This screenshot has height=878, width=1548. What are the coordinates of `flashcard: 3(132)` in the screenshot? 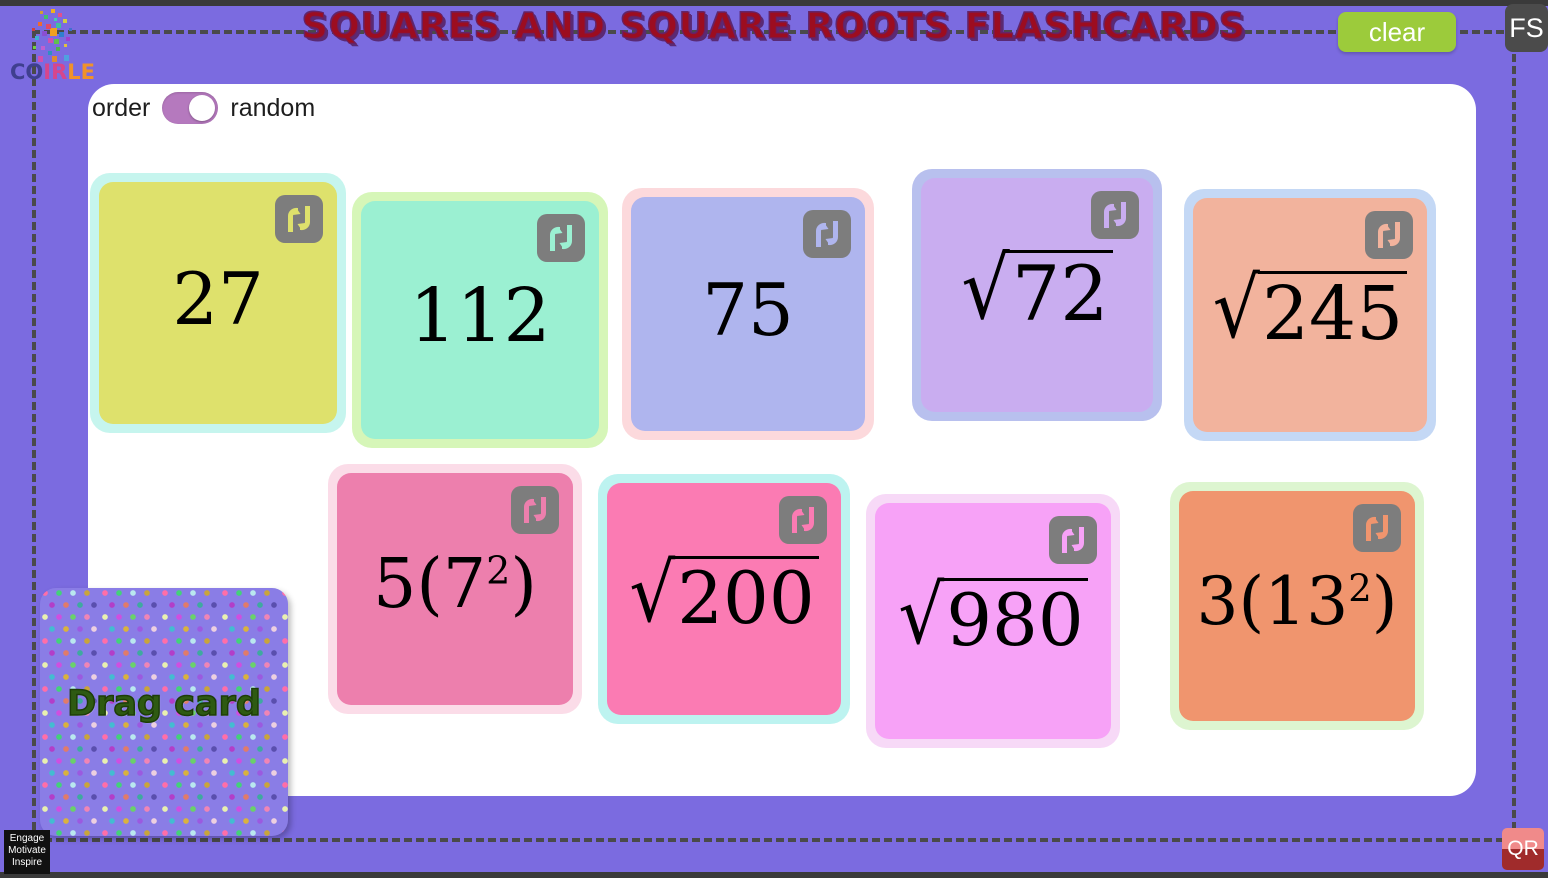 It's located at (1297, 606).